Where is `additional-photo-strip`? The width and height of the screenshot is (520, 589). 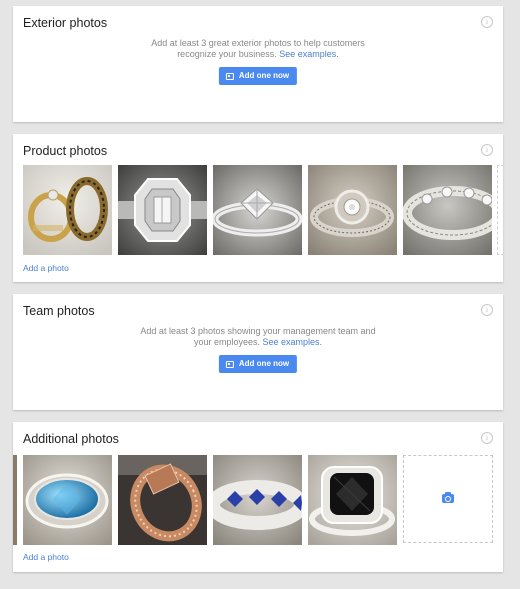 additional-photo-strip is located at coordinates (258, 500).